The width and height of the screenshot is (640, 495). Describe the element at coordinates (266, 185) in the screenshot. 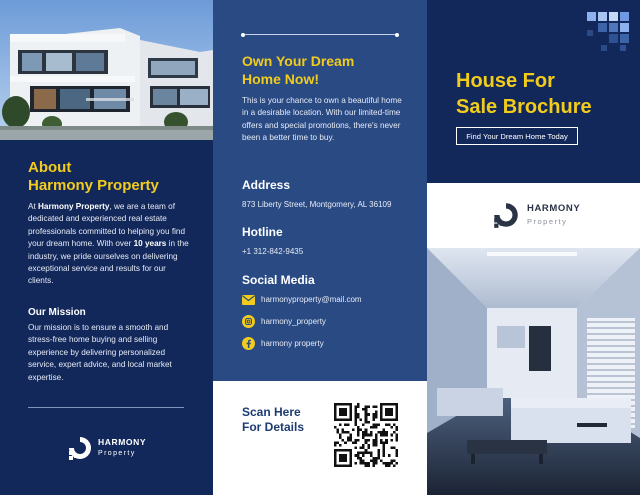

I see `address-heading: Address` at that location.